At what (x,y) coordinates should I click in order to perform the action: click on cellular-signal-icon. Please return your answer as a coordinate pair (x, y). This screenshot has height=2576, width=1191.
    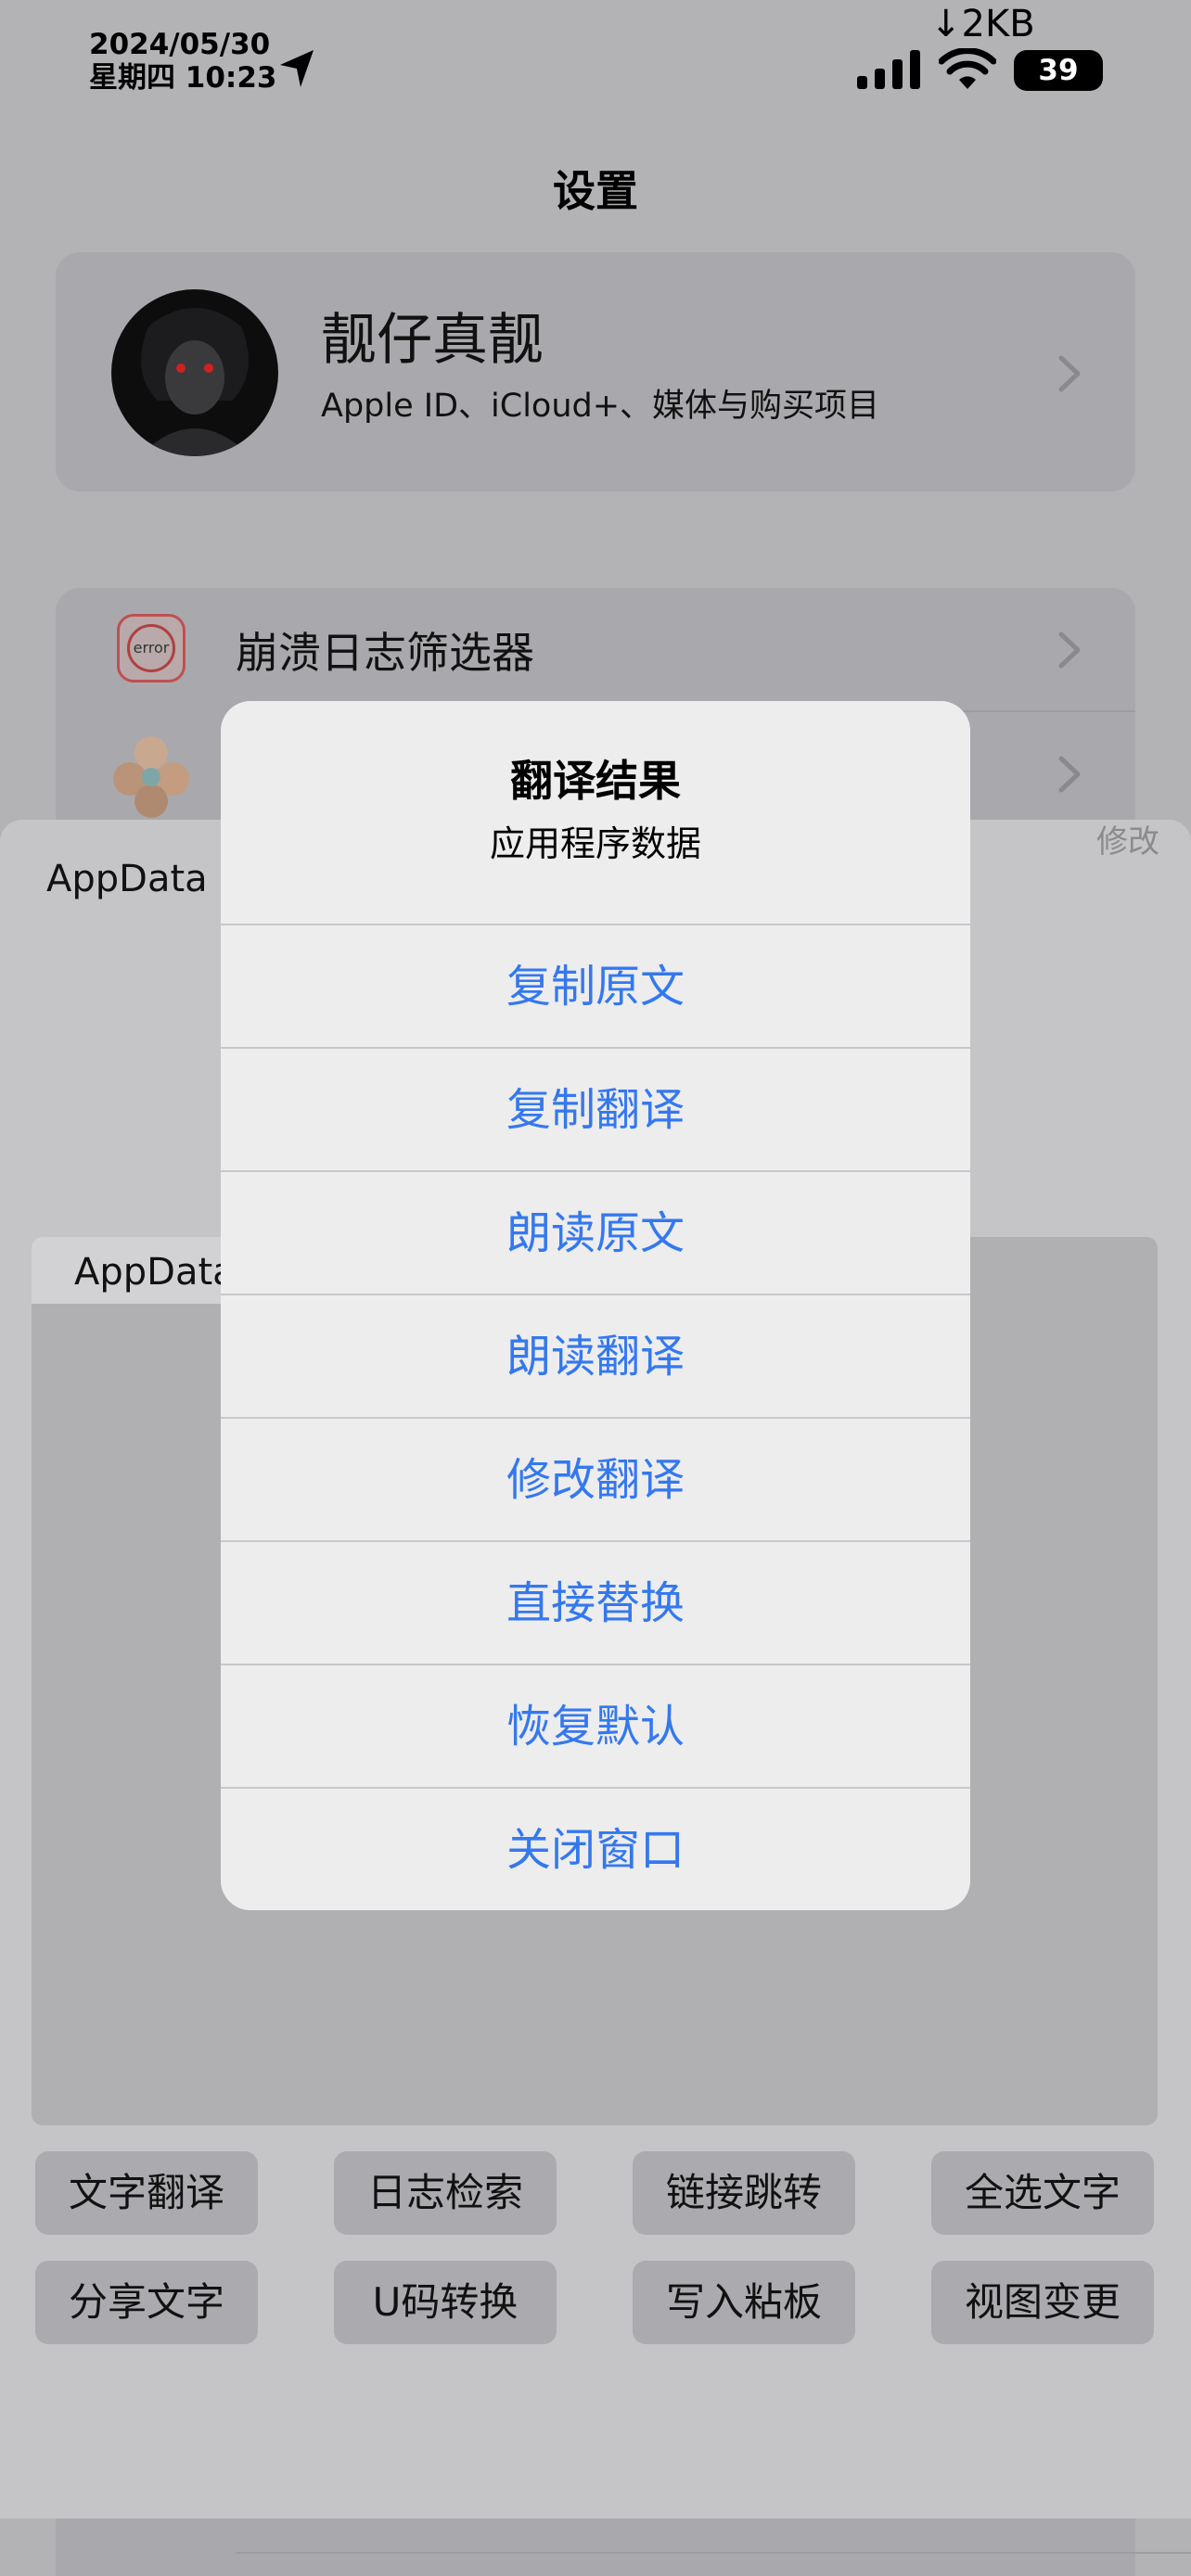
    Looking at the image, I should click on (888, 69).